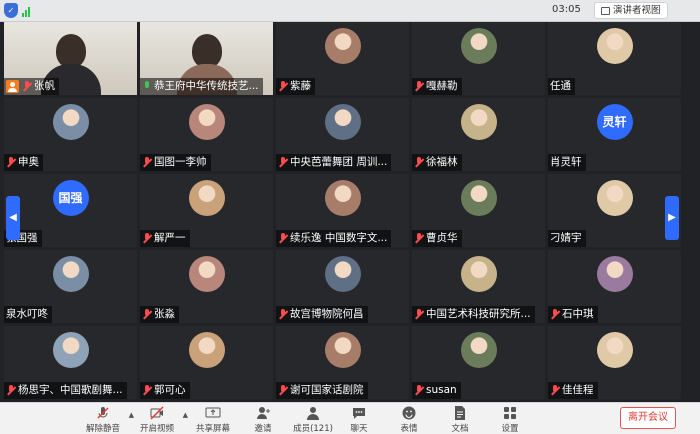 The height and width of the screenshot is (434, 700). Describe the element at coordinates (460, 429) in the screenshot. I see `docs-label: 文档` at that location.